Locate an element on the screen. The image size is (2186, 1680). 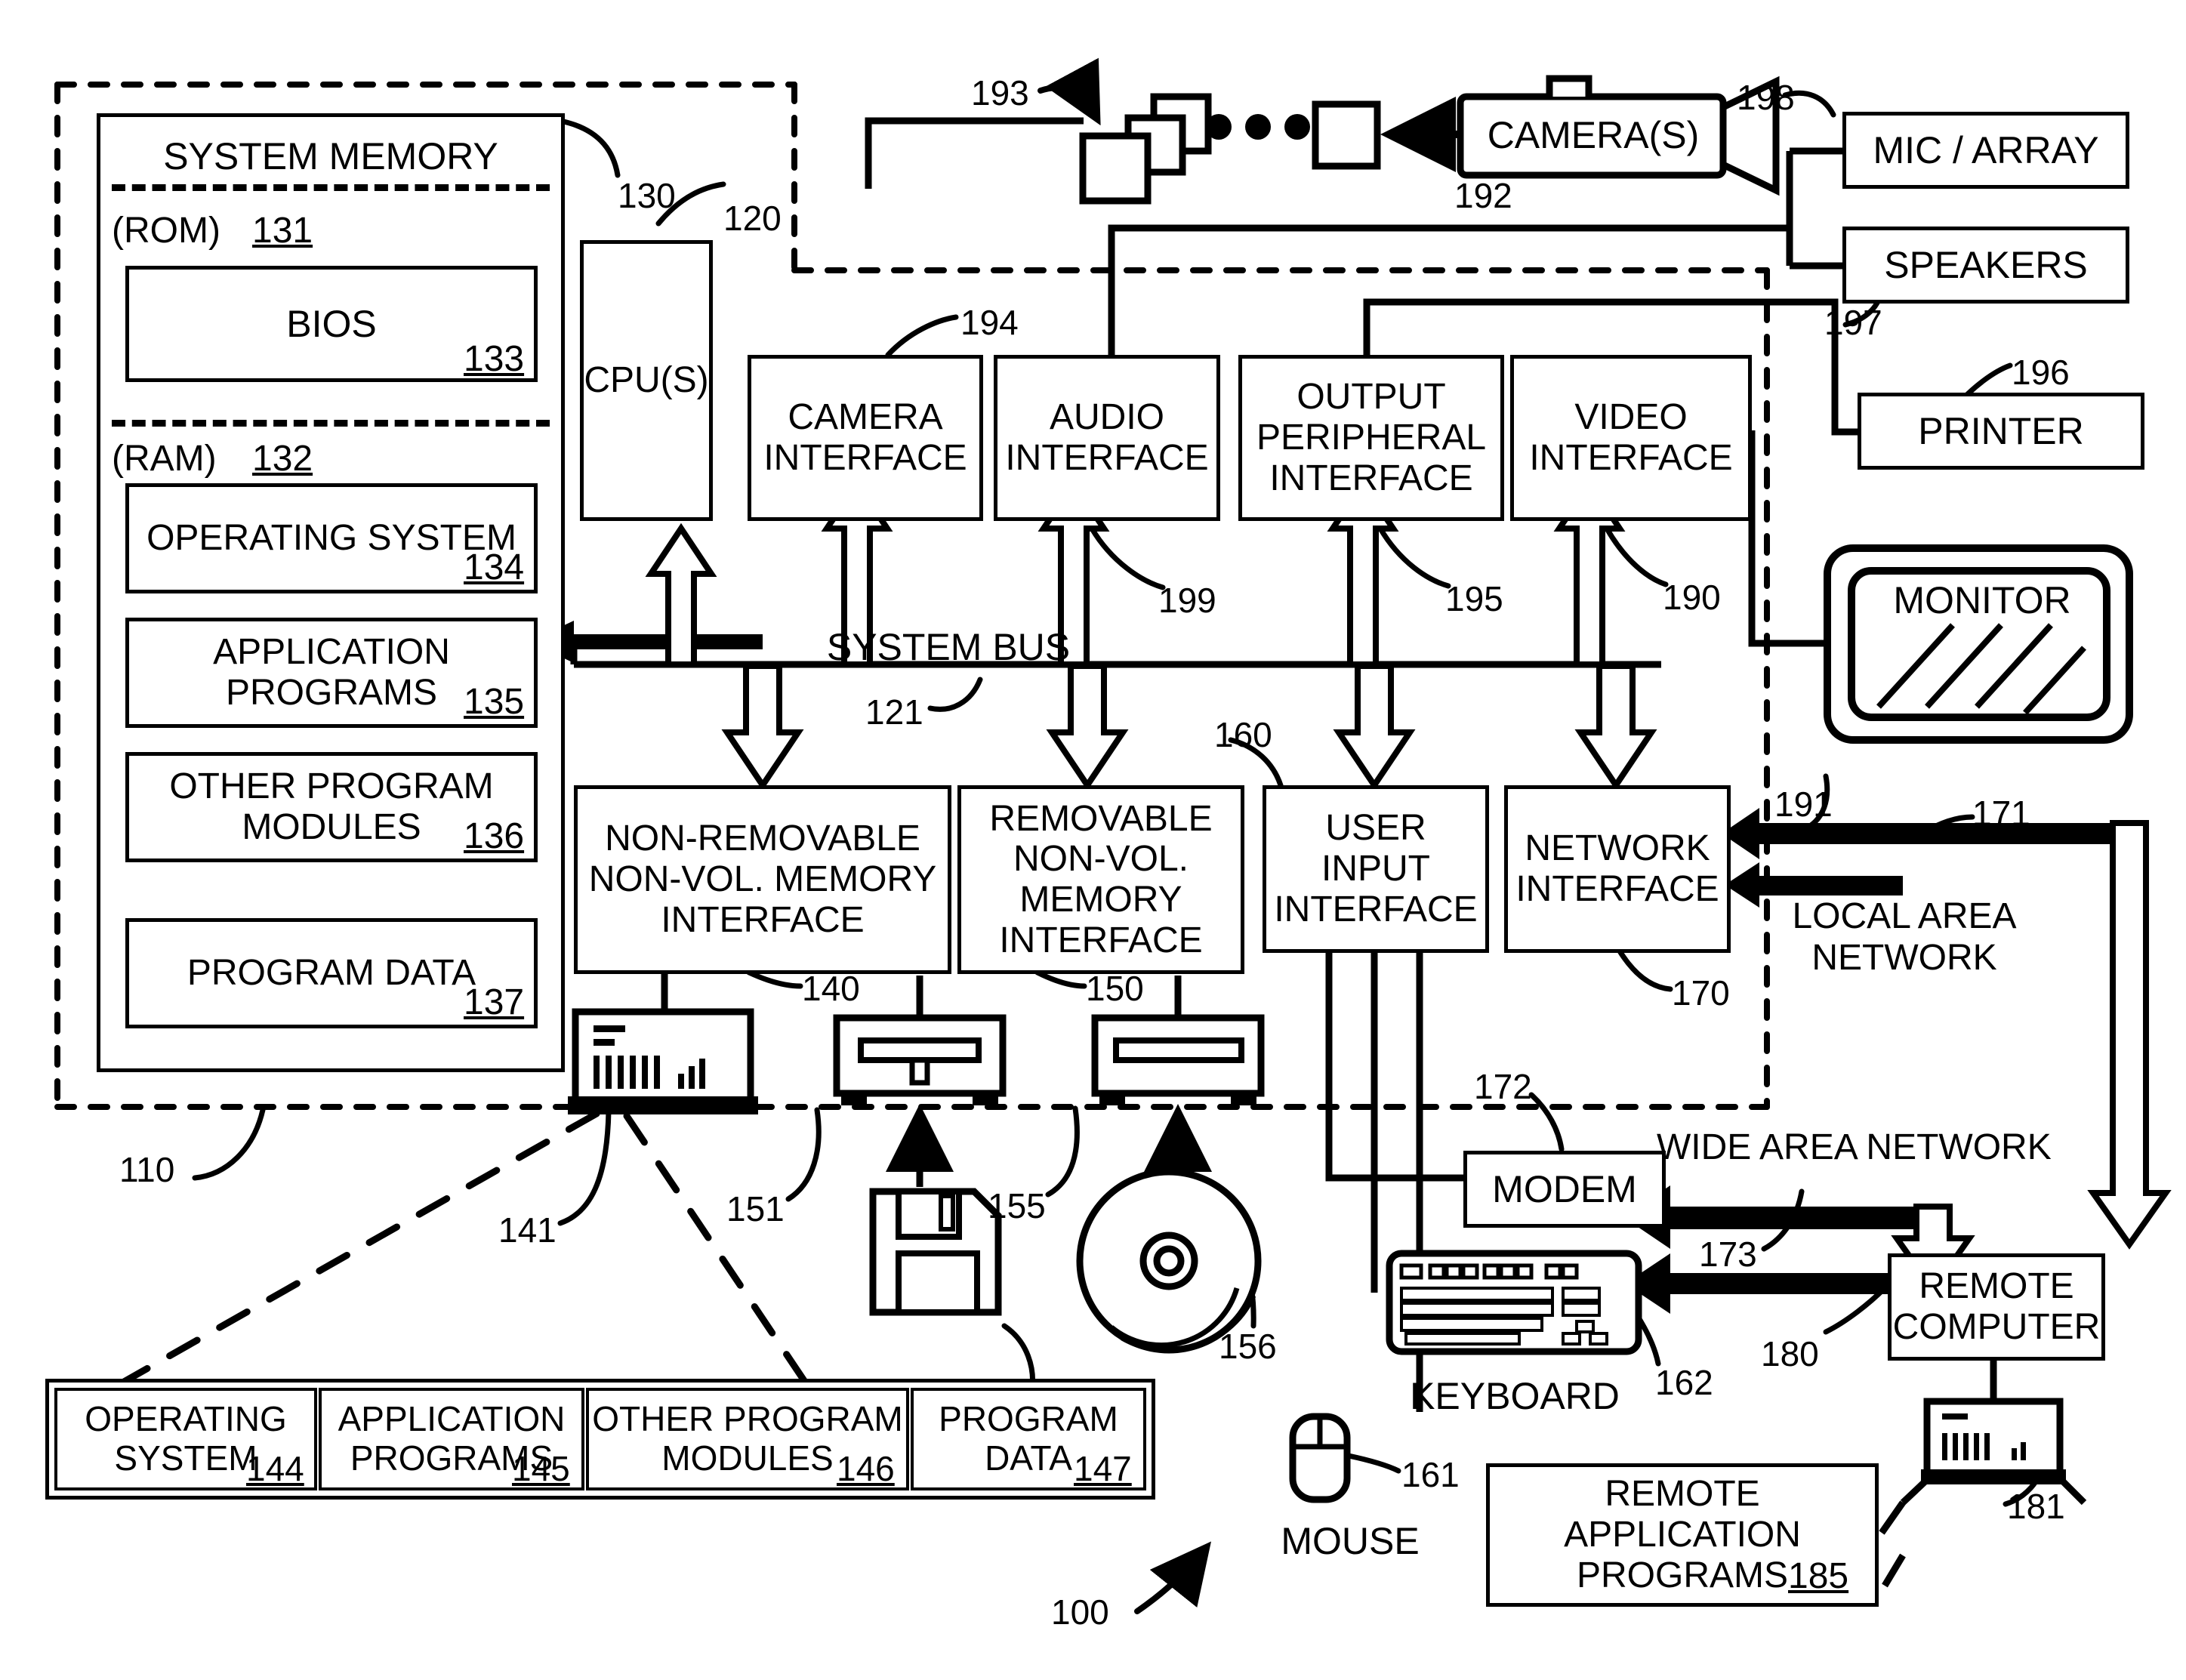
cameras-label: CAMERA(S) is located at coordinates (1593, 135).